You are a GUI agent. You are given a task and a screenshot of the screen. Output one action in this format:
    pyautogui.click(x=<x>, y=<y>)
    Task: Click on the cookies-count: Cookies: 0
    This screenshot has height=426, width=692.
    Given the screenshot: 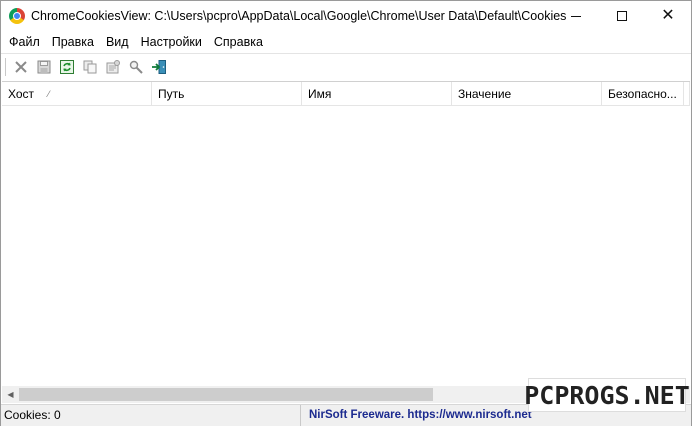 What is the action you would take?
    pyautogui.click(x=151, y=415)
    